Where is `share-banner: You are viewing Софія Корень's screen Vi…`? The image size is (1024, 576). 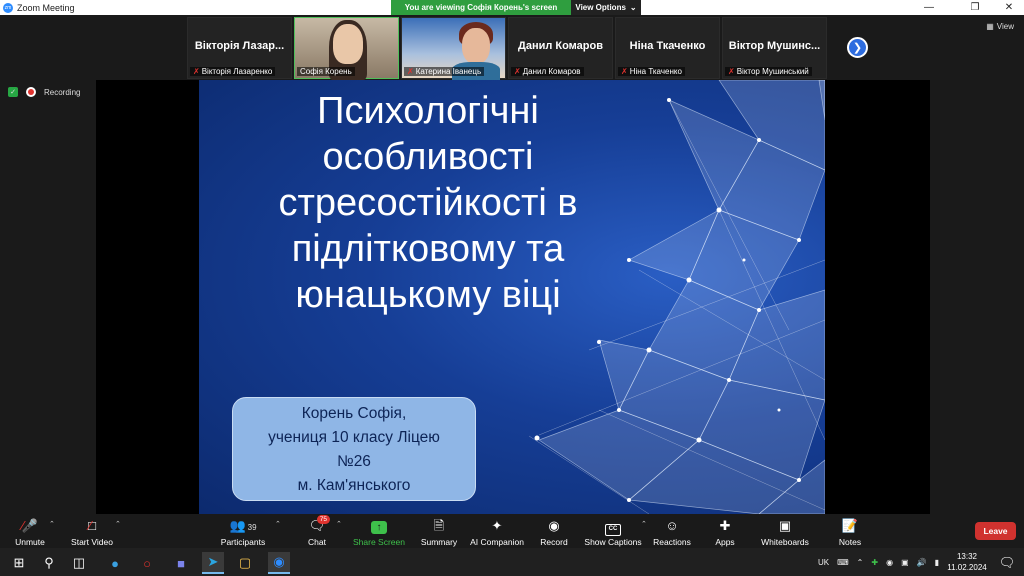 share-banner: You are viewing Софія Корень's screen Vi… is located at coordinates (516, 7).